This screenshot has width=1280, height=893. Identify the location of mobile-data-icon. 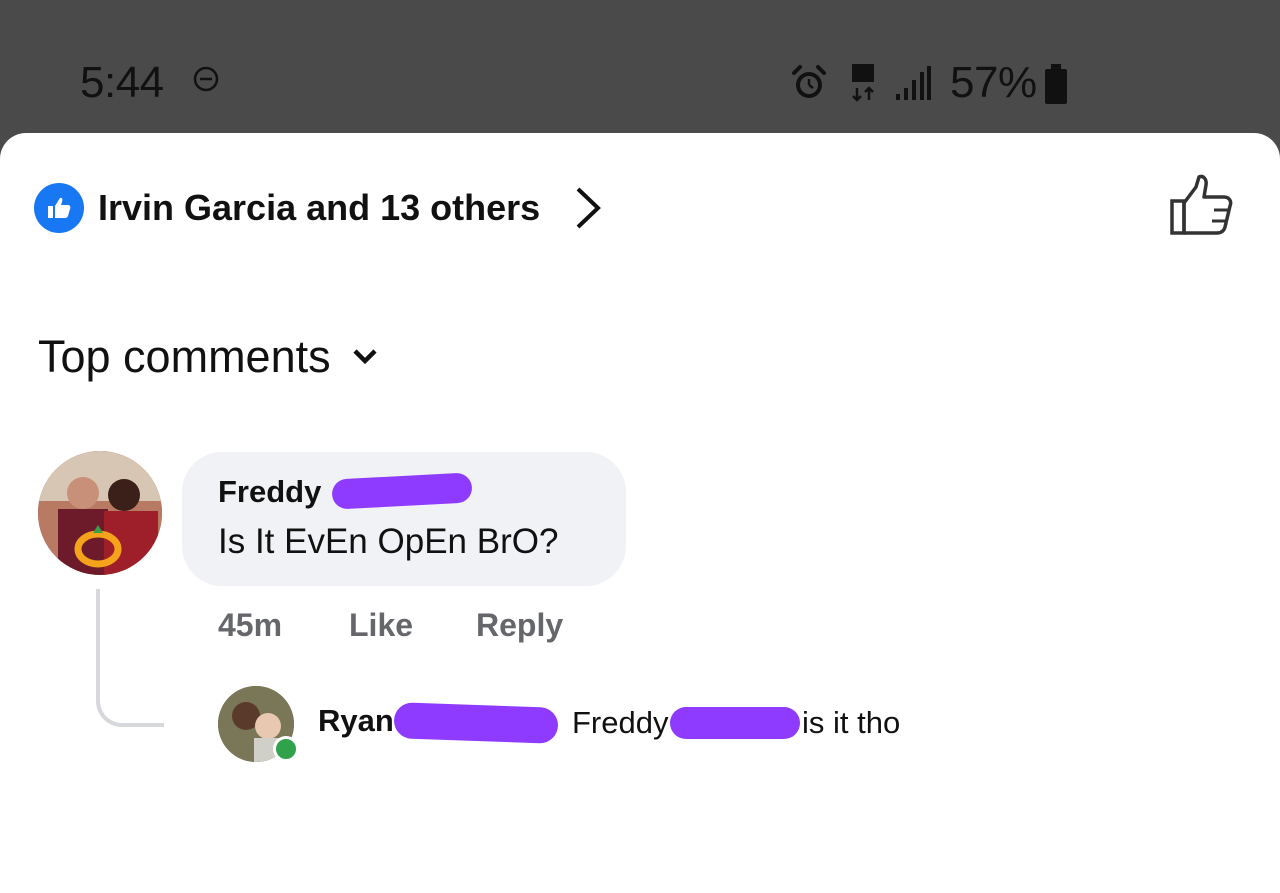
(863, 83).